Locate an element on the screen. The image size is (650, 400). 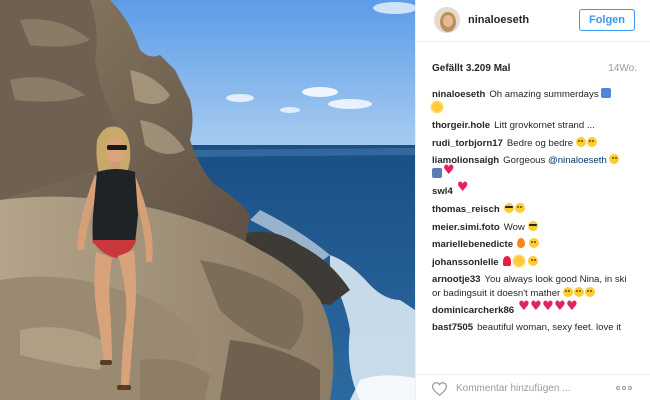
post-header: ninaloeseth Folgen is located at coordinates (533, 21).